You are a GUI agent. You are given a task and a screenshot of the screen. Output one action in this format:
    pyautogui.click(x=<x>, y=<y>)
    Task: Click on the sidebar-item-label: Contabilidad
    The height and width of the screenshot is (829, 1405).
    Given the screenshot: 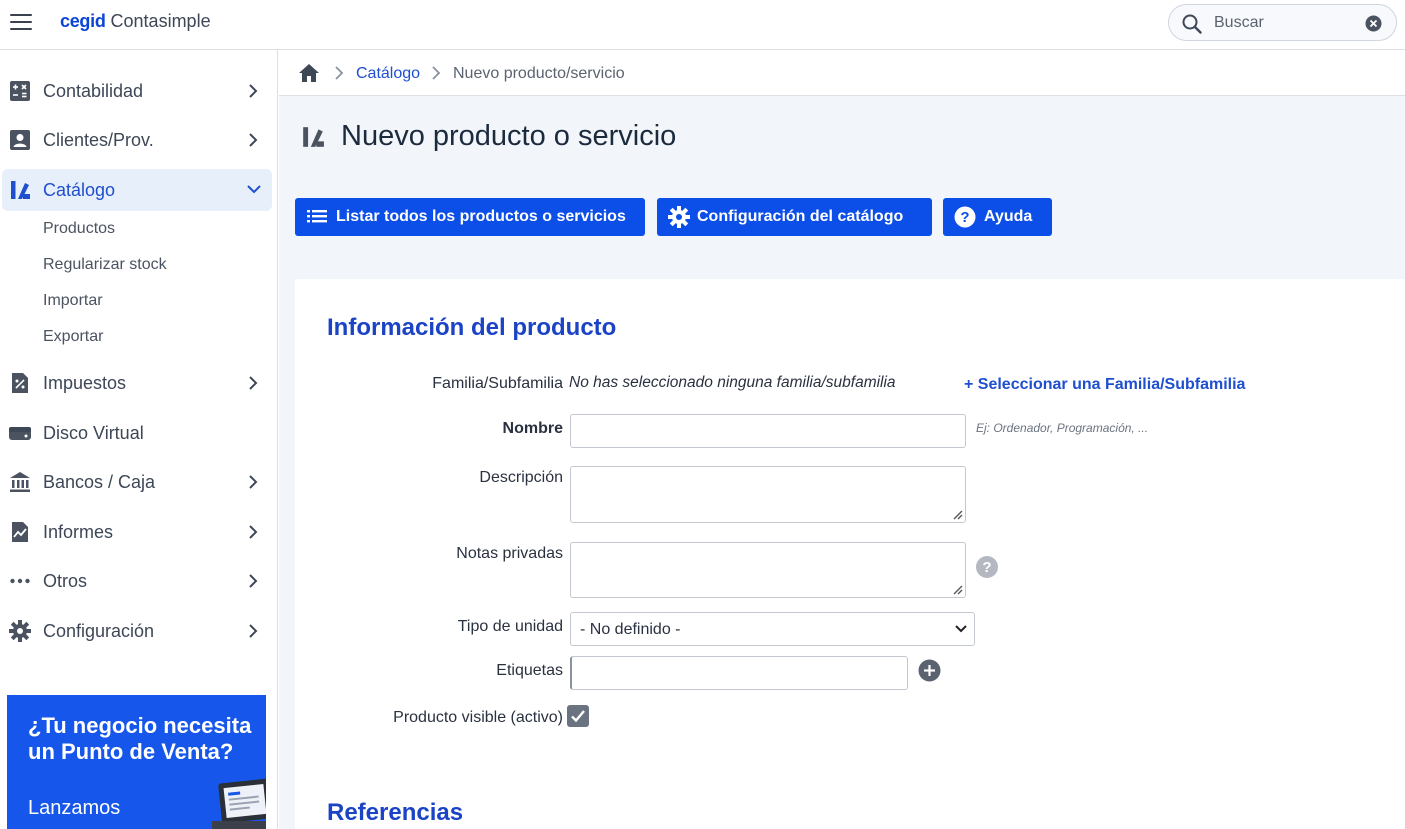 What is the action you would take?
    pyautogui.click(x=93, y=91)
    